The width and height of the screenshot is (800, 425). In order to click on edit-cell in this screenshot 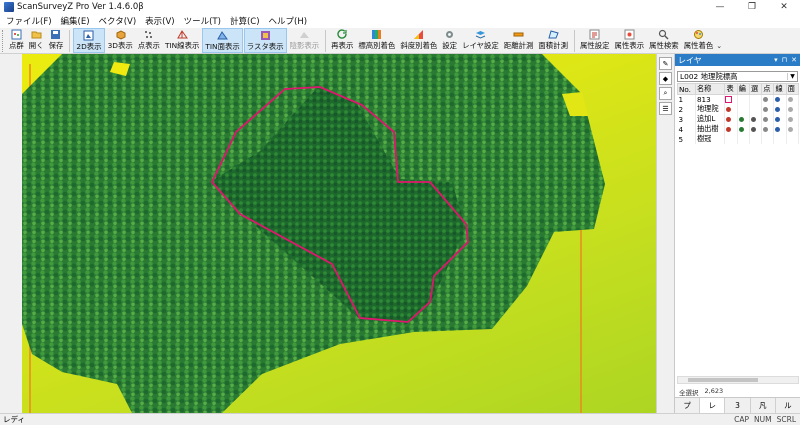, I will do `click(743, 109)`.